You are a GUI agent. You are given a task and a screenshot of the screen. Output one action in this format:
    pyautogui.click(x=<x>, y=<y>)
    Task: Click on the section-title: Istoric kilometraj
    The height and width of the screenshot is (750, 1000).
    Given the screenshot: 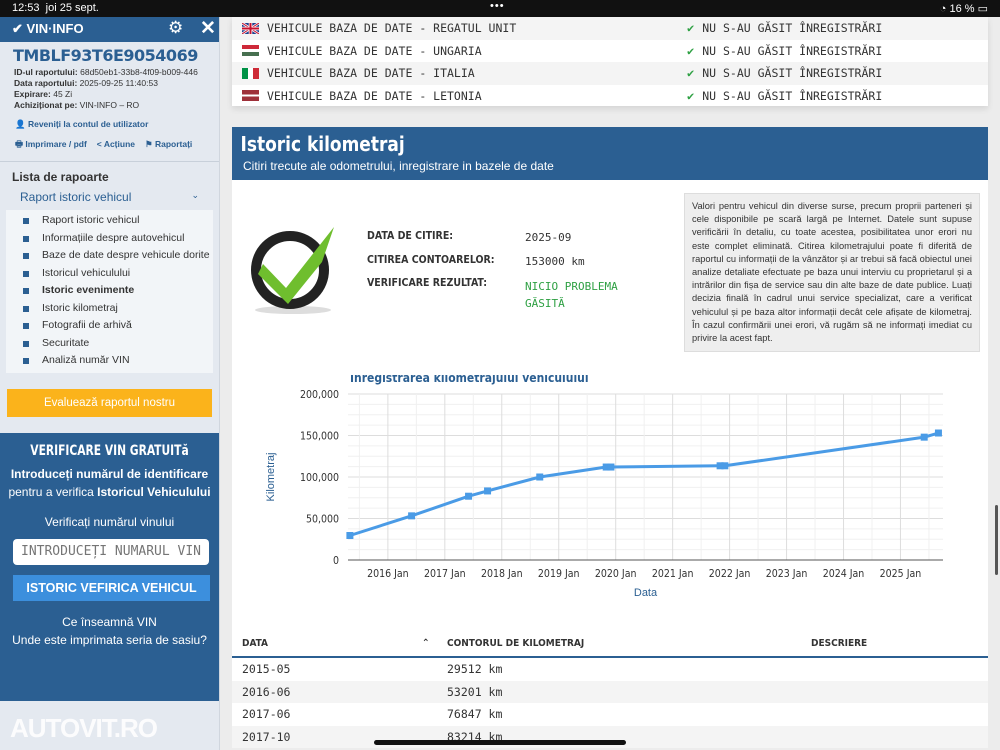 What is the action you would take?
    pyautogui.click(x=322, y=144)
    